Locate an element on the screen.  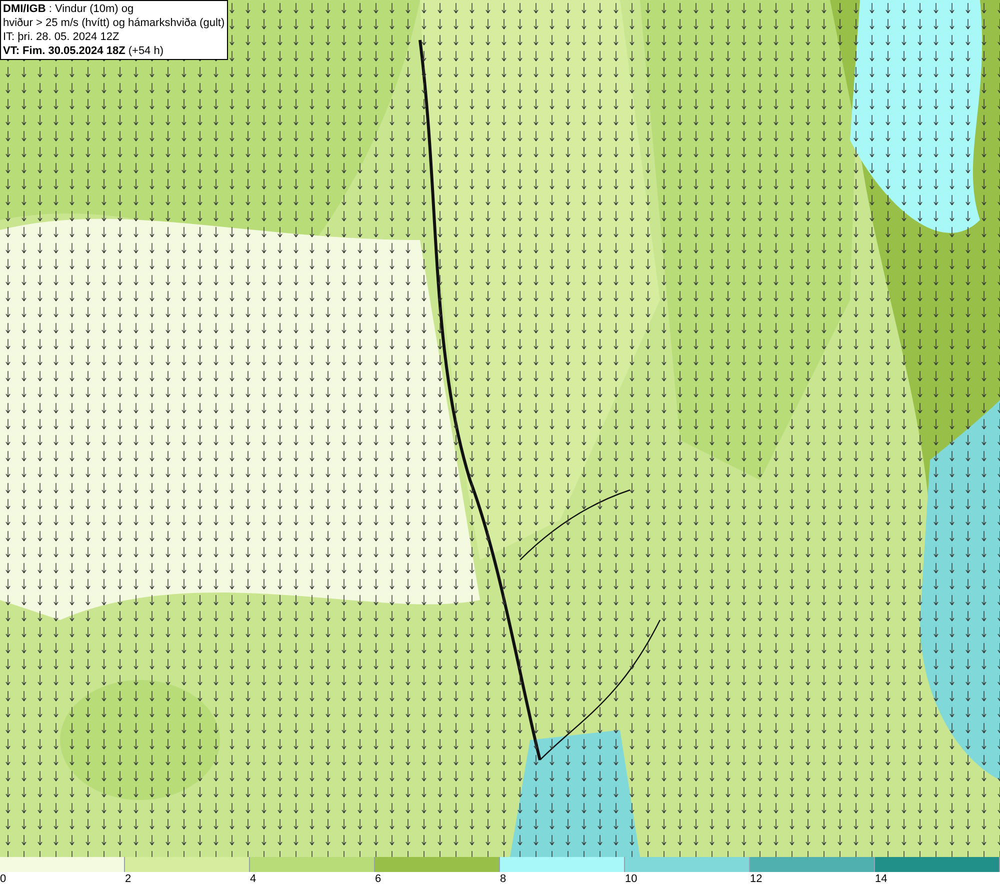
legend-tick-label: 2 is located at coordinates (128, 879).